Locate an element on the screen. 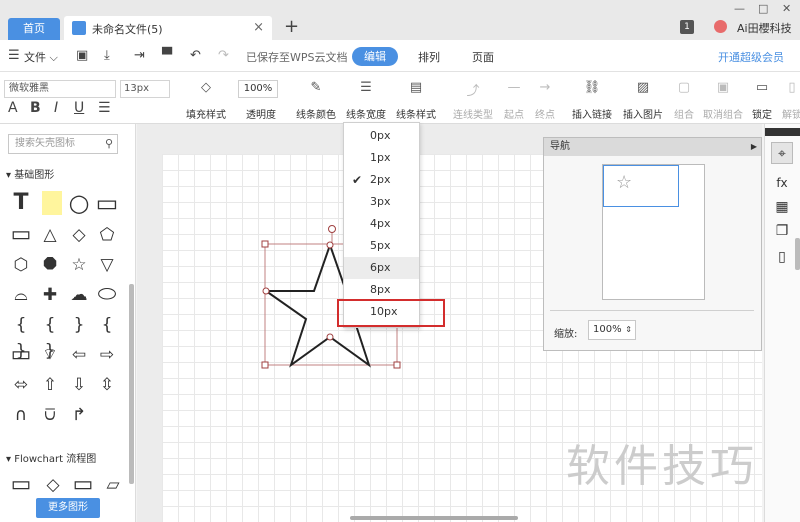  flowchart-terminator-icon: ▭ is located at coordinates (83, 485).